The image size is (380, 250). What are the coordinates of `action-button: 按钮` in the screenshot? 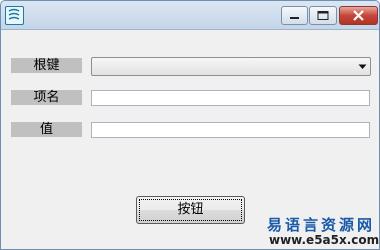 It's located at (190, 210).